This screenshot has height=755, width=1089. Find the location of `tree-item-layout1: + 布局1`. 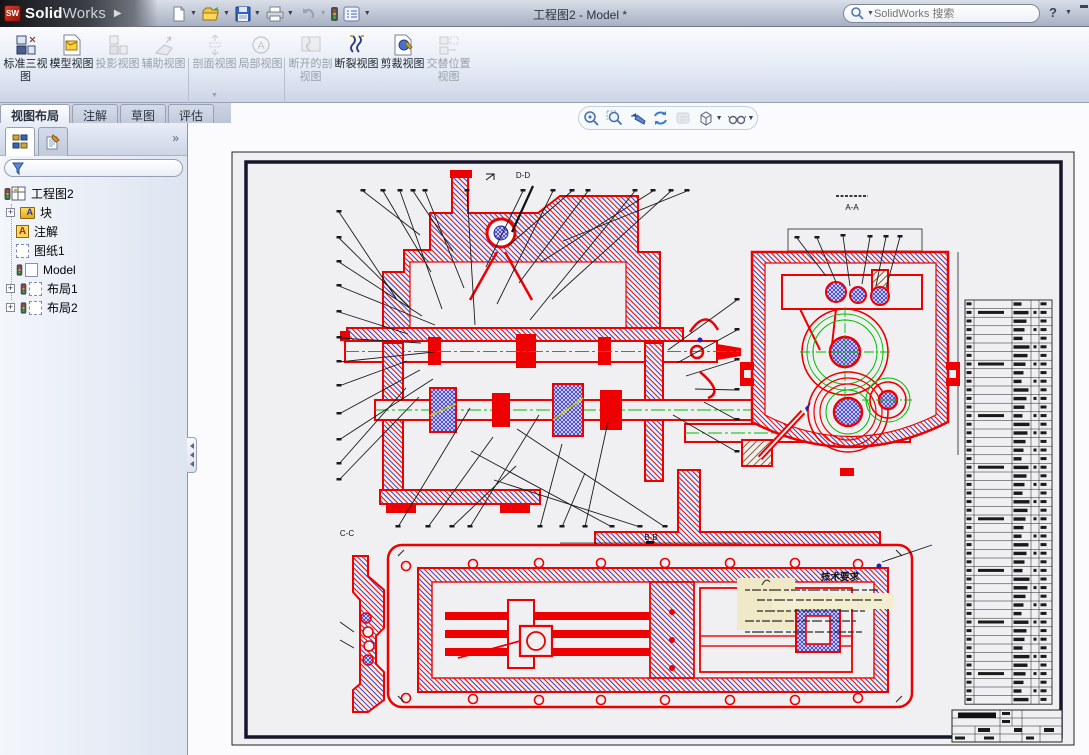

tree-item-layout1: + 布局1 is located at coordinates (93, 288).